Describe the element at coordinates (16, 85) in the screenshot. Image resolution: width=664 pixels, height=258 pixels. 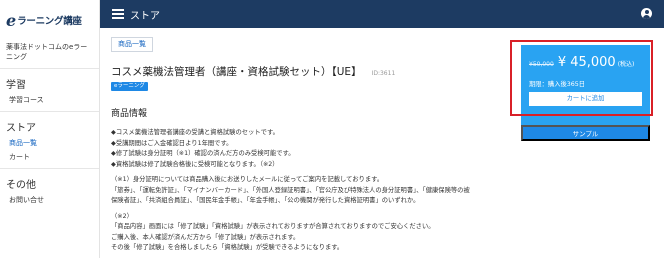
I see `sidebar-heading-learning: 学習` at that location.